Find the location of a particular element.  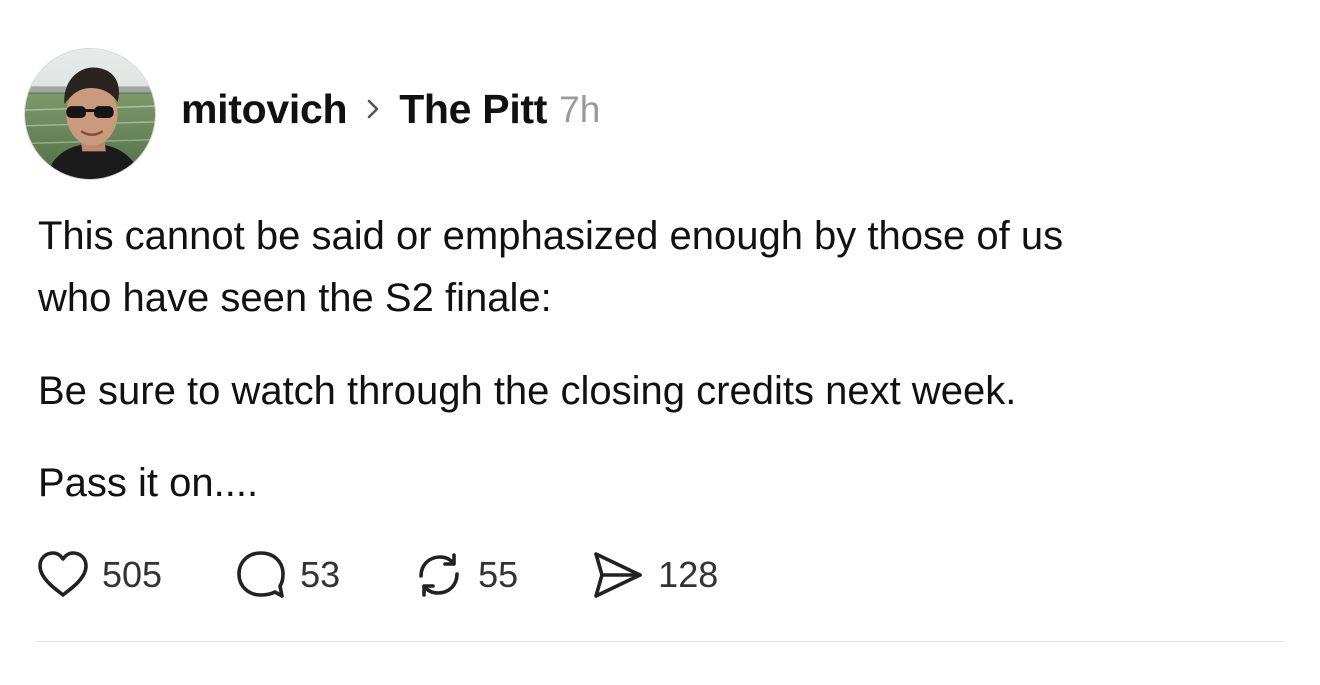

community-name: The Pitt is located at coordinates (473, 109).